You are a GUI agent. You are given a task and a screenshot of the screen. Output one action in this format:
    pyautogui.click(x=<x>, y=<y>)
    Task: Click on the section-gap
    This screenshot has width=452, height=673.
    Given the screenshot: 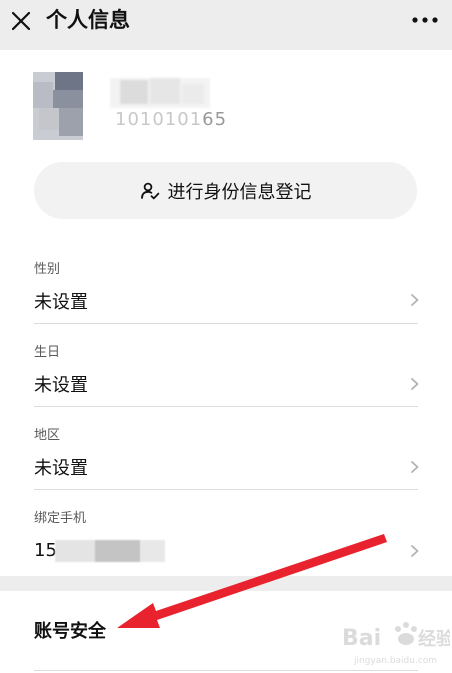 What is the action you would take?
    pyautogui.click(x=226, y=583)
    